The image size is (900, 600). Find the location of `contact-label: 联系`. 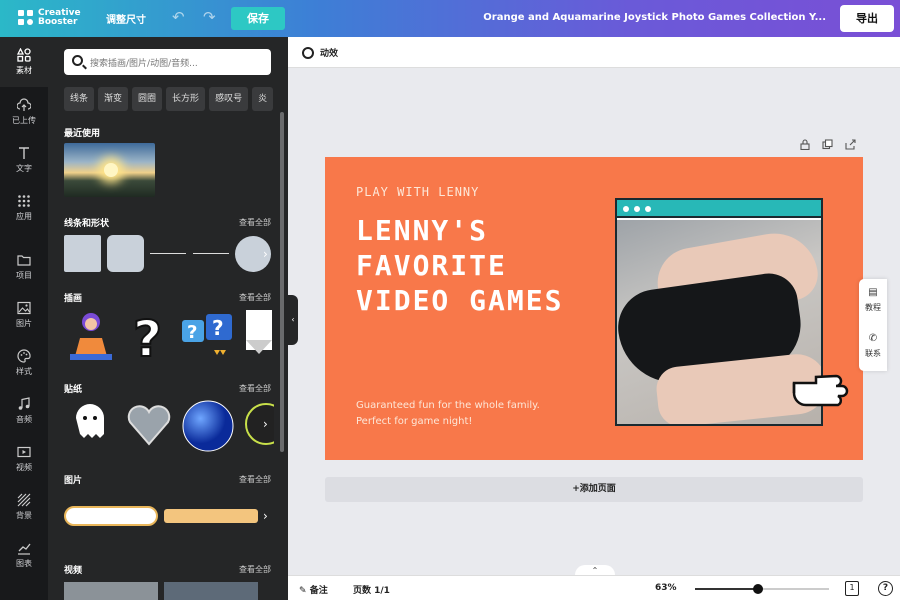

contact-label: 联系 is located at coordinates (873, 353).